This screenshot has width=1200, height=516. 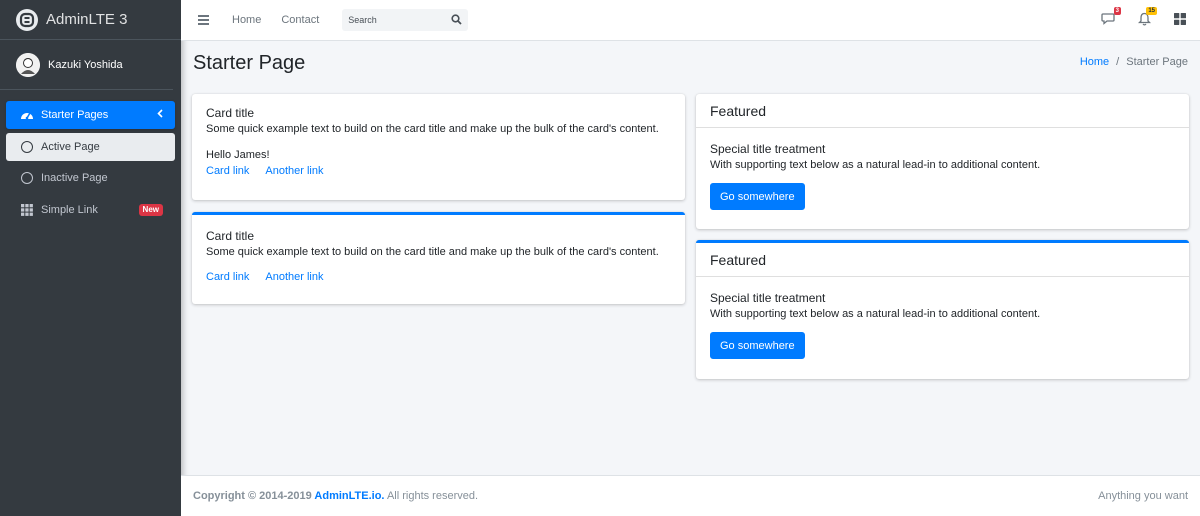 I want to click on sidebar-item-simple-link: Simple Link New, so click(x=90, y=210).